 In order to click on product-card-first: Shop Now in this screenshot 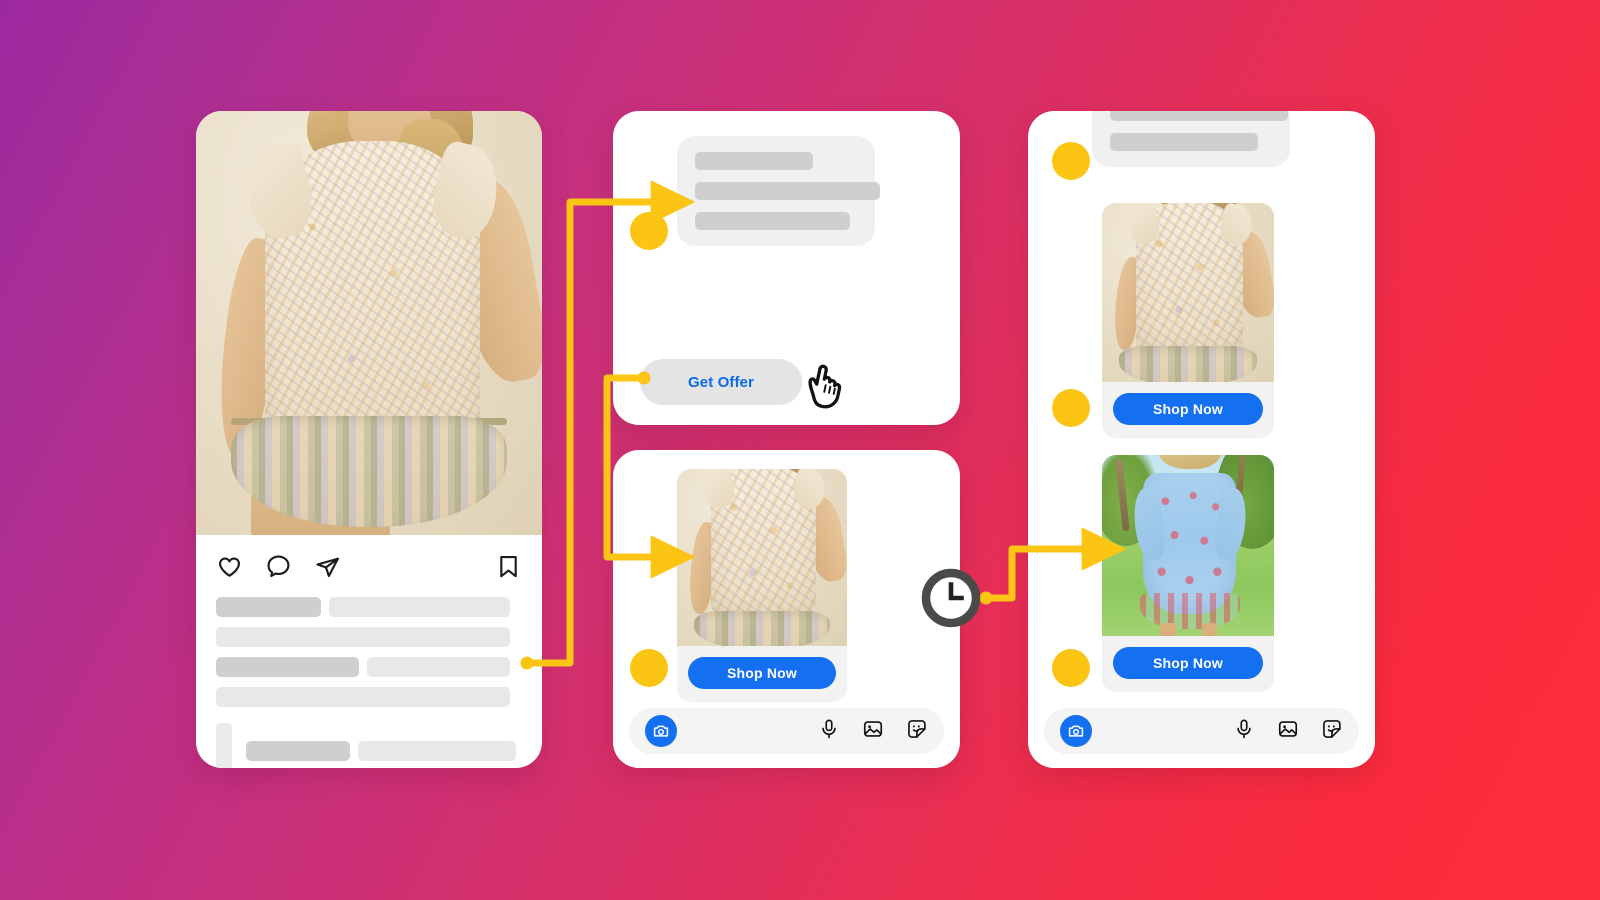, I will do `click(1188, 320)`.